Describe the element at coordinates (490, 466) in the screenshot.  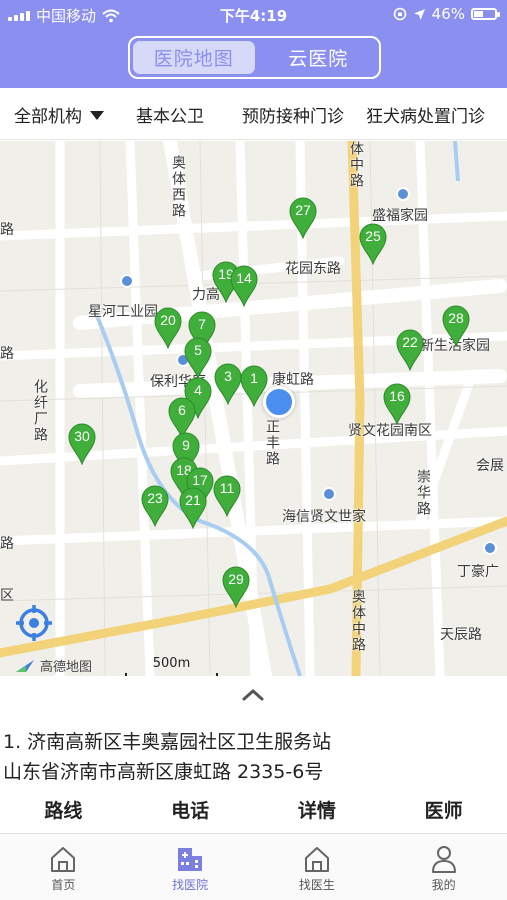
I see `road-label: 会展` at that location.